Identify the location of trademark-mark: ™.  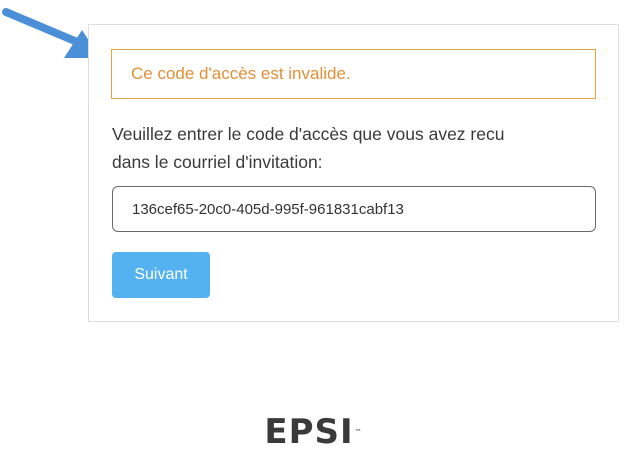
(358, 432).